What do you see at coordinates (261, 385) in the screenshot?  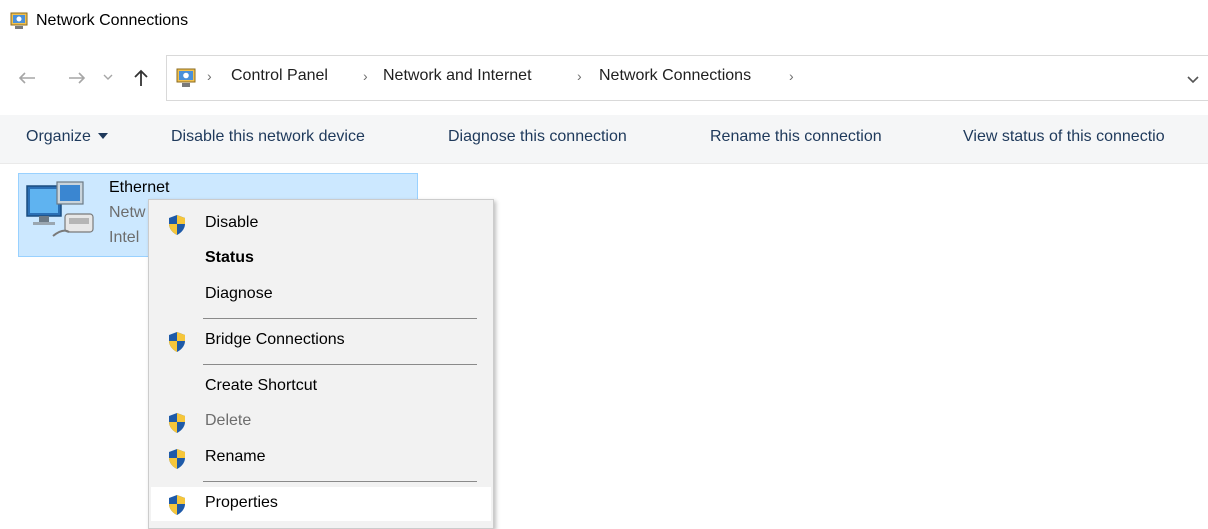 I see `menu-label: Create Shortcut` at bounding box center [261, 385].